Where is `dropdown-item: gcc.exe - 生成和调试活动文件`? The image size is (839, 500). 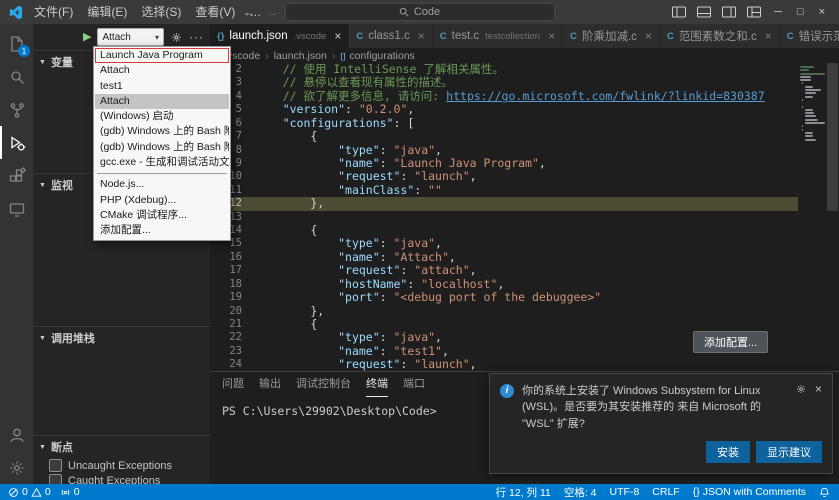 dropdown-item: gcc.exe - 生成和调试活动文件 is located at coordinates (162, 162).